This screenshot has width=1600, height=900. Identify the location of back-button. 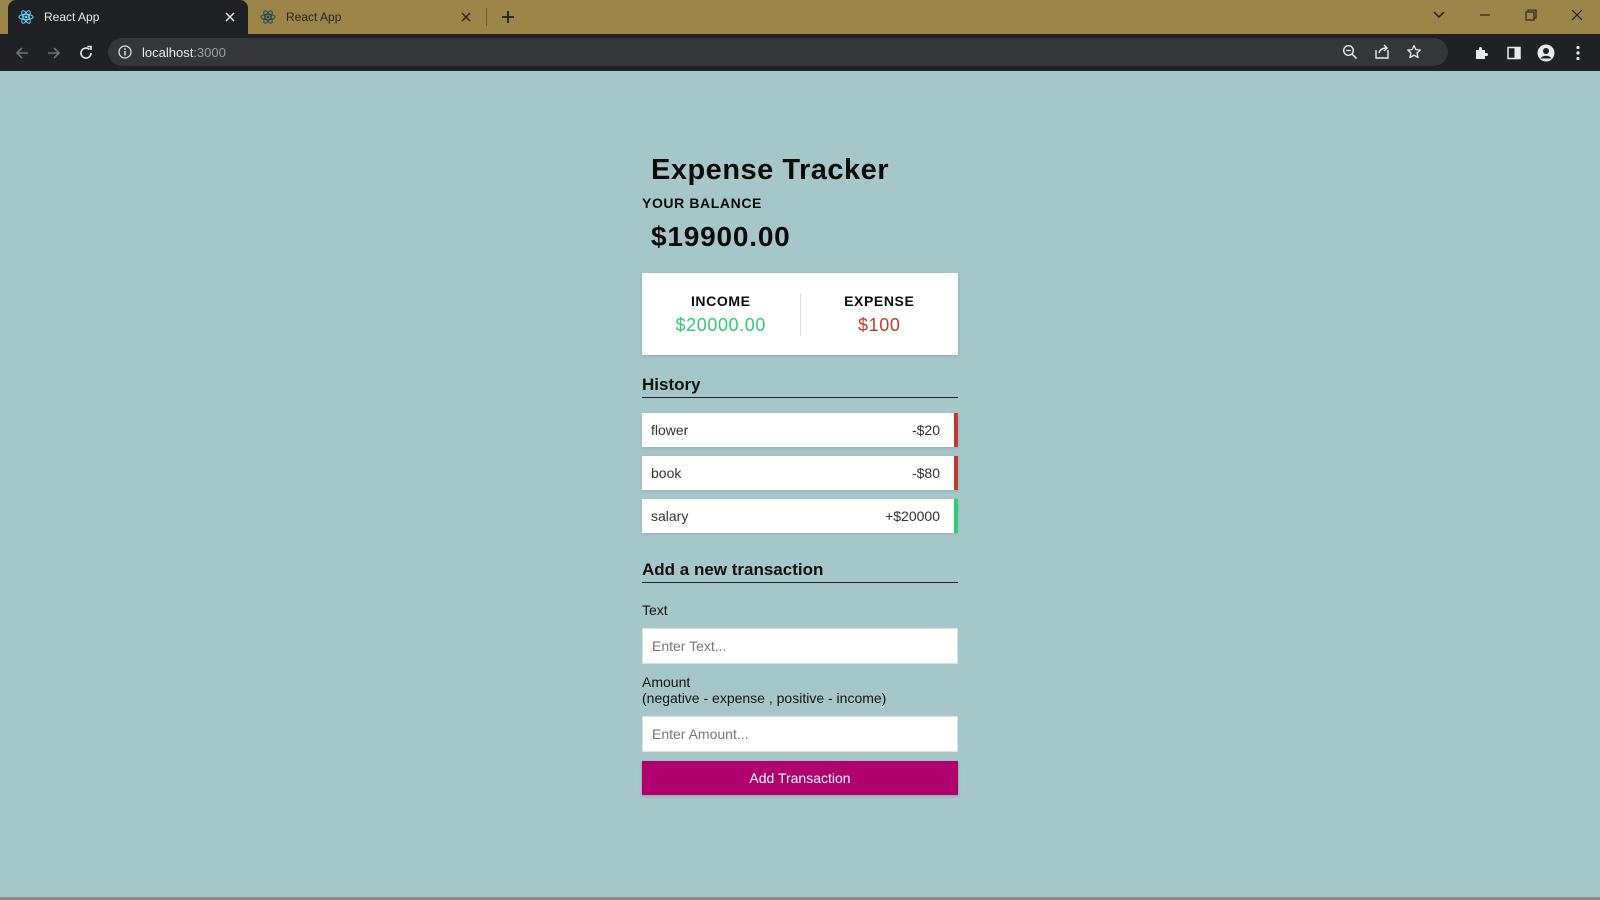
(22, 53).